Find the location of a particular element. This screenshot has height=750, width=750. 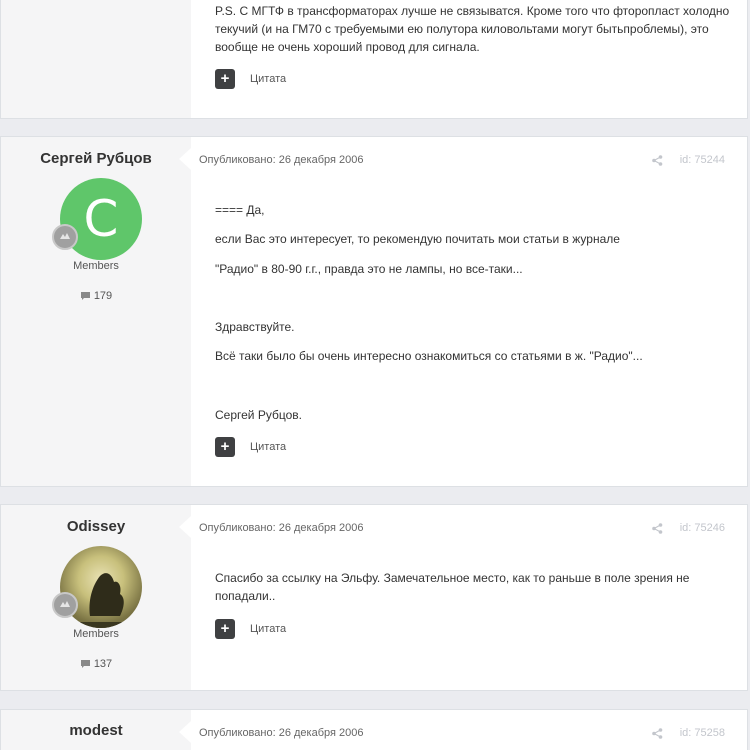

post-id: id: 75258 is located at coordinates (702, 733).